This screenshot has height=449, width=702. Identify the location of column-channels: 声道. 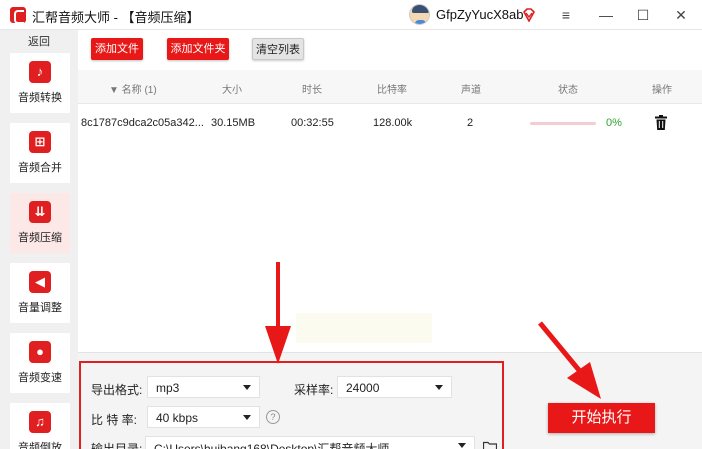
(471, 90).